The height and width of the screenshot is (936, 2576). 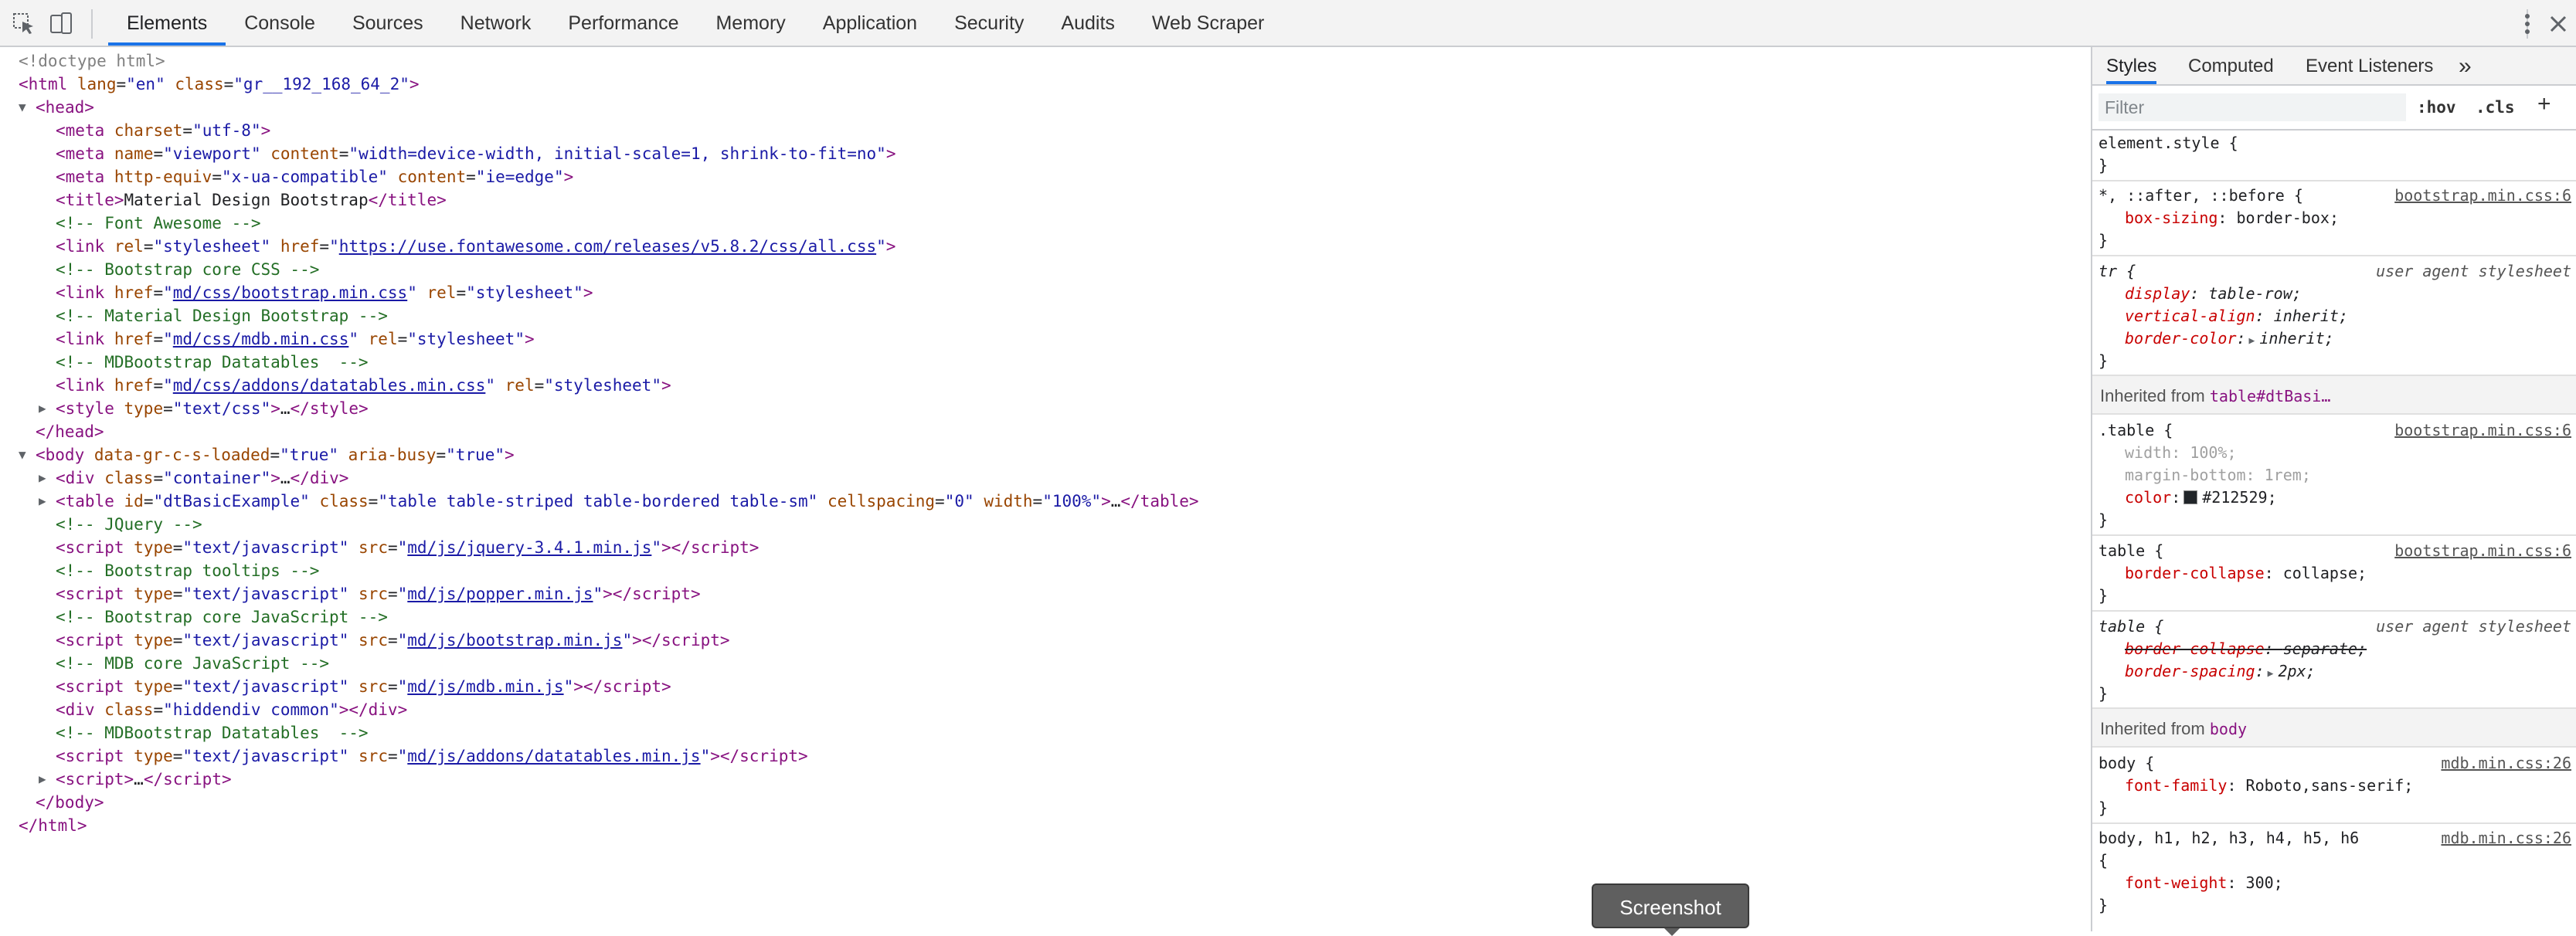 What do you see at coordinates (129, 524) in the screenshot?
I see `dom-line-comment: <!-- JQuery -->` at bounding box center [129, 524].